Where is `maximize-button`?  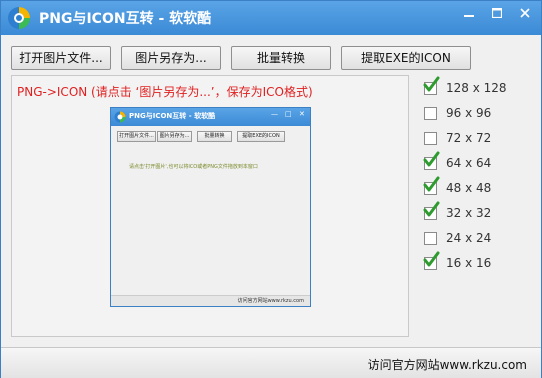 maximize-button is located at coordinates (497, 13).